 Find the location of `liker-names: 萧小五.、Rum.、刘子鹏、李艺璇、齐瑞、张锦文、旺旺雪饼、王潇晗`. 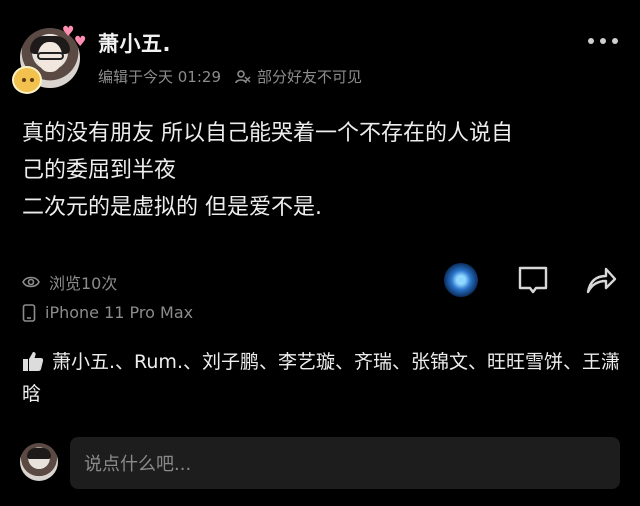

liker-names: 萧小五.、Rum.、刘子鹏、李艺璇、齐瑞、张锦文、旺旺雪饼、王潇晗 is located at coordinates (321, 378).